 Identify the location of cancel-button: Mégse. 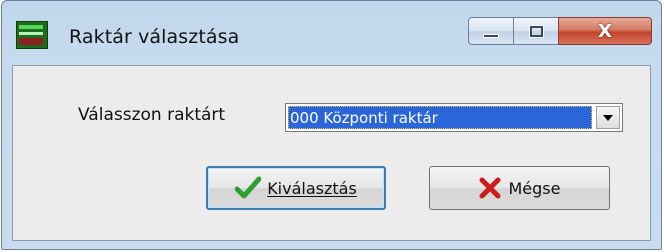
(519, 188).